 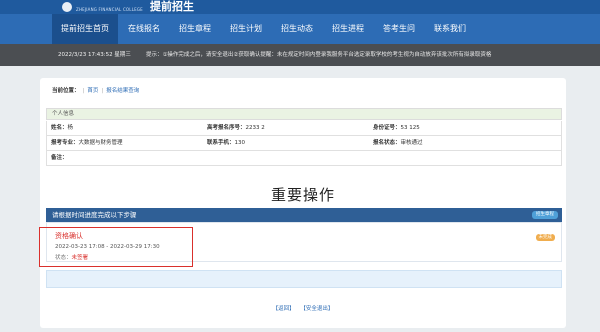 What do you see at coordinates (65, 143) in the screenshot?
I see `major-label: 报考专业：` at bounding box center [65, 143].